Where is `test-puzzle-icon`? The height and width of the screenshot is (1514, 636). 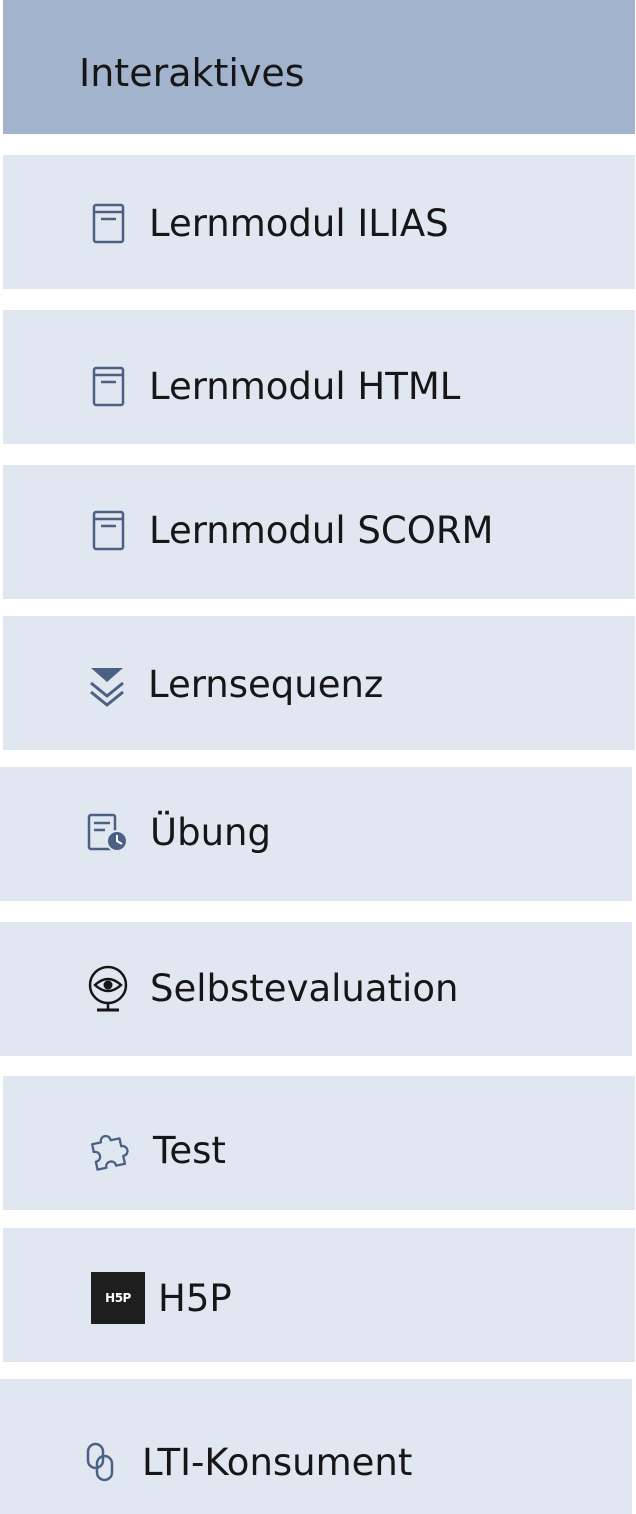
test-puzzle-icon is located at coordinates (109, 1152).